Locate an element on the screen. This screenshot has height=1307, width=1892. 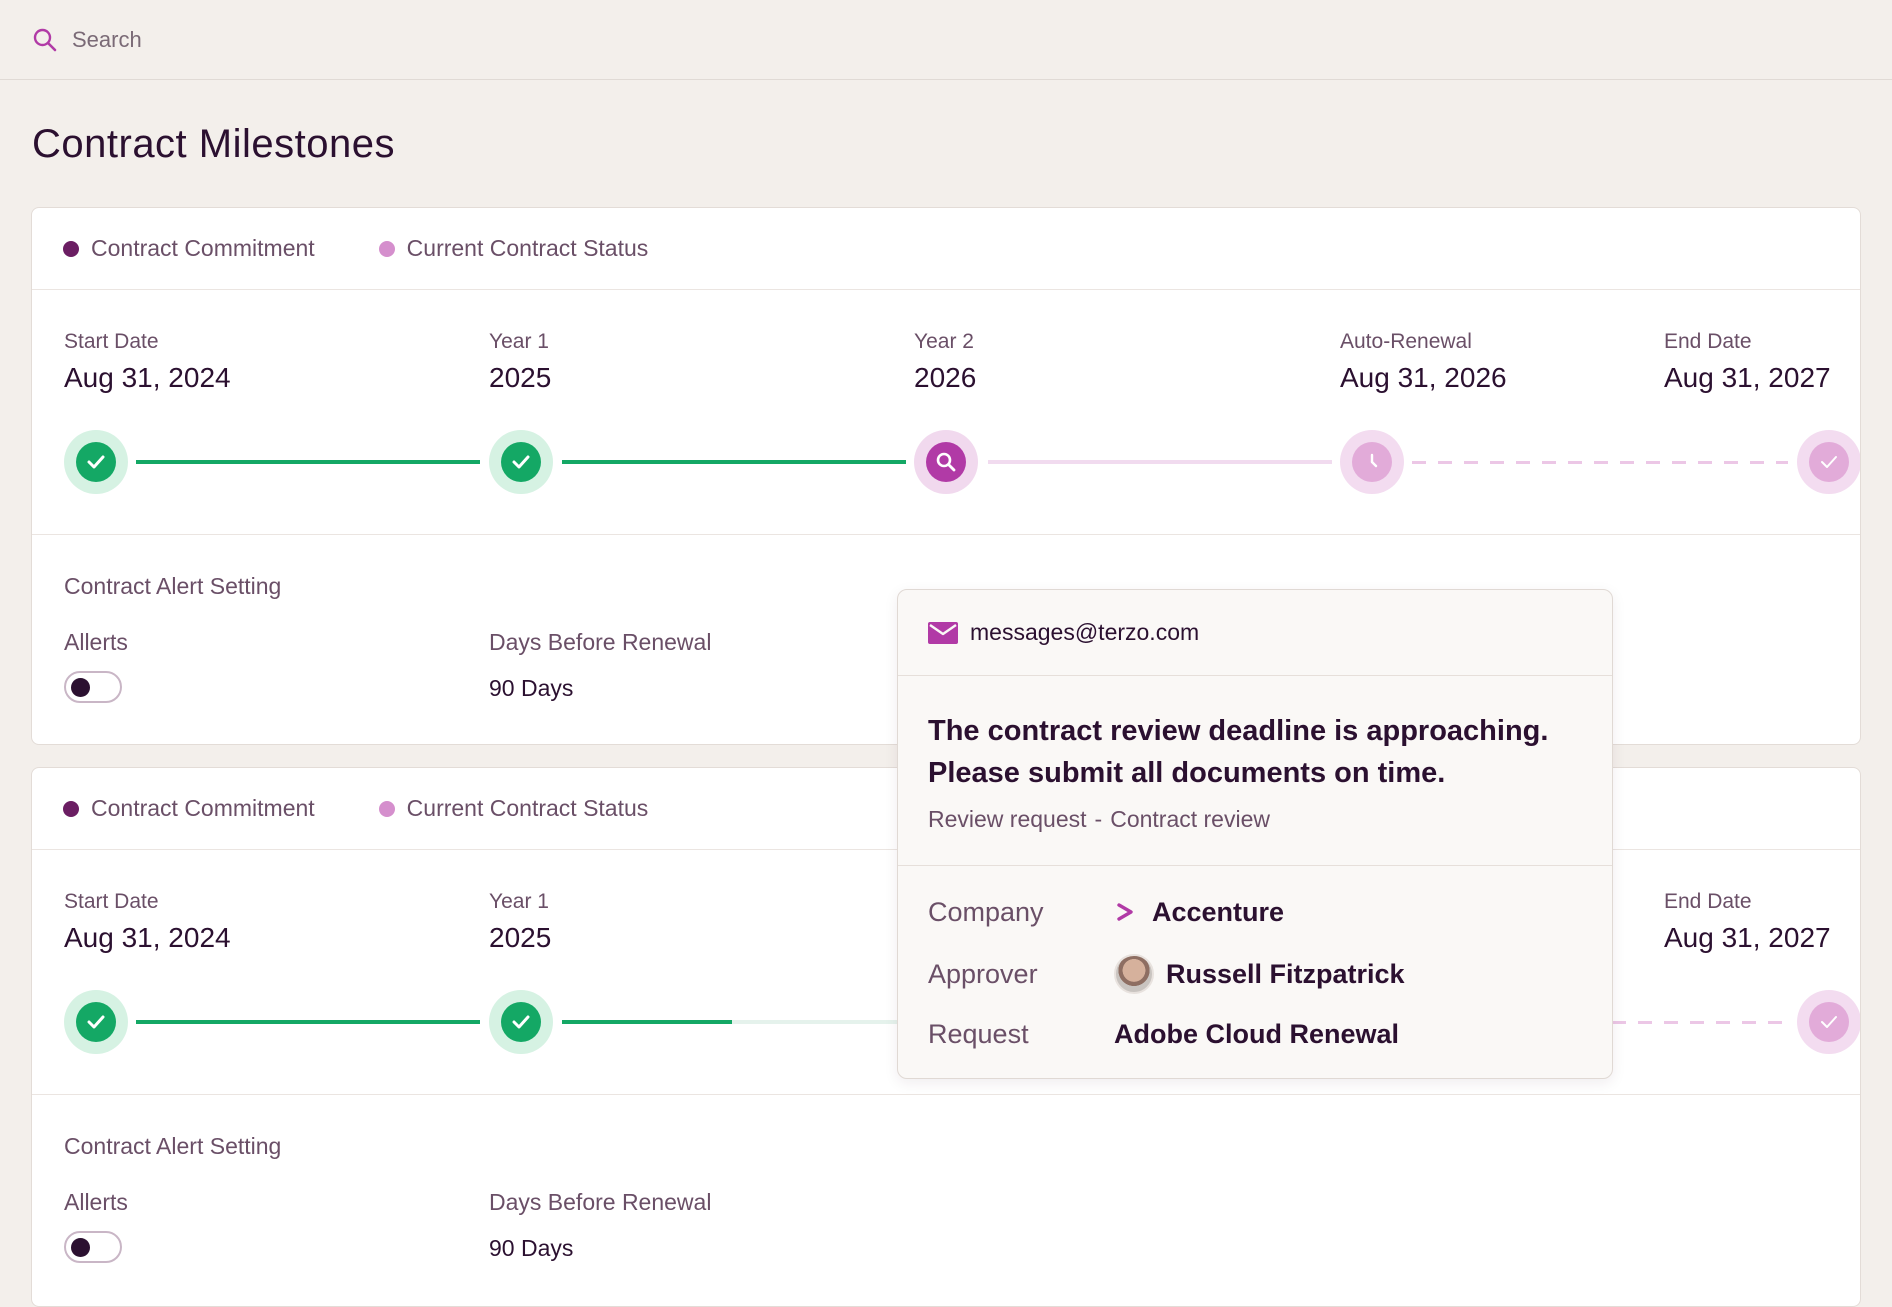
clock-icon is located at coordinates (1374, 460).